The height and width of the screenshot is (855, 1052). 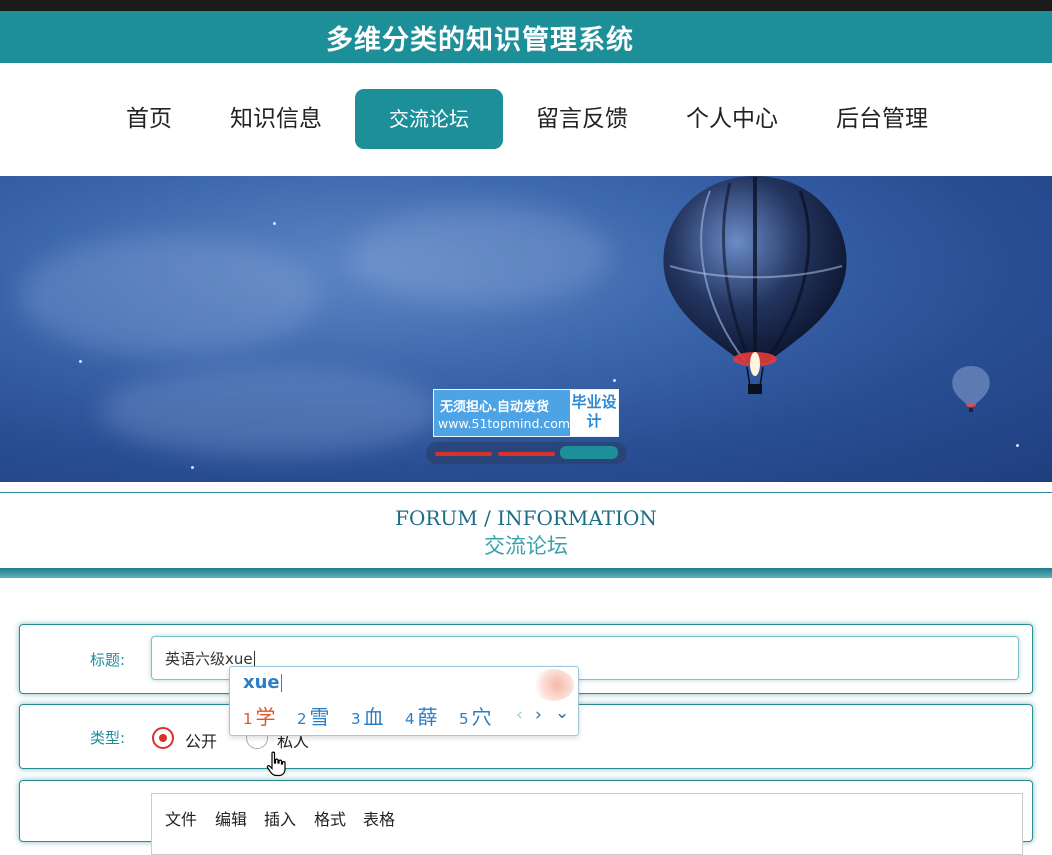 I want to click on site-header: 多维分类的知识管理系统, so click(x=526, y=37).